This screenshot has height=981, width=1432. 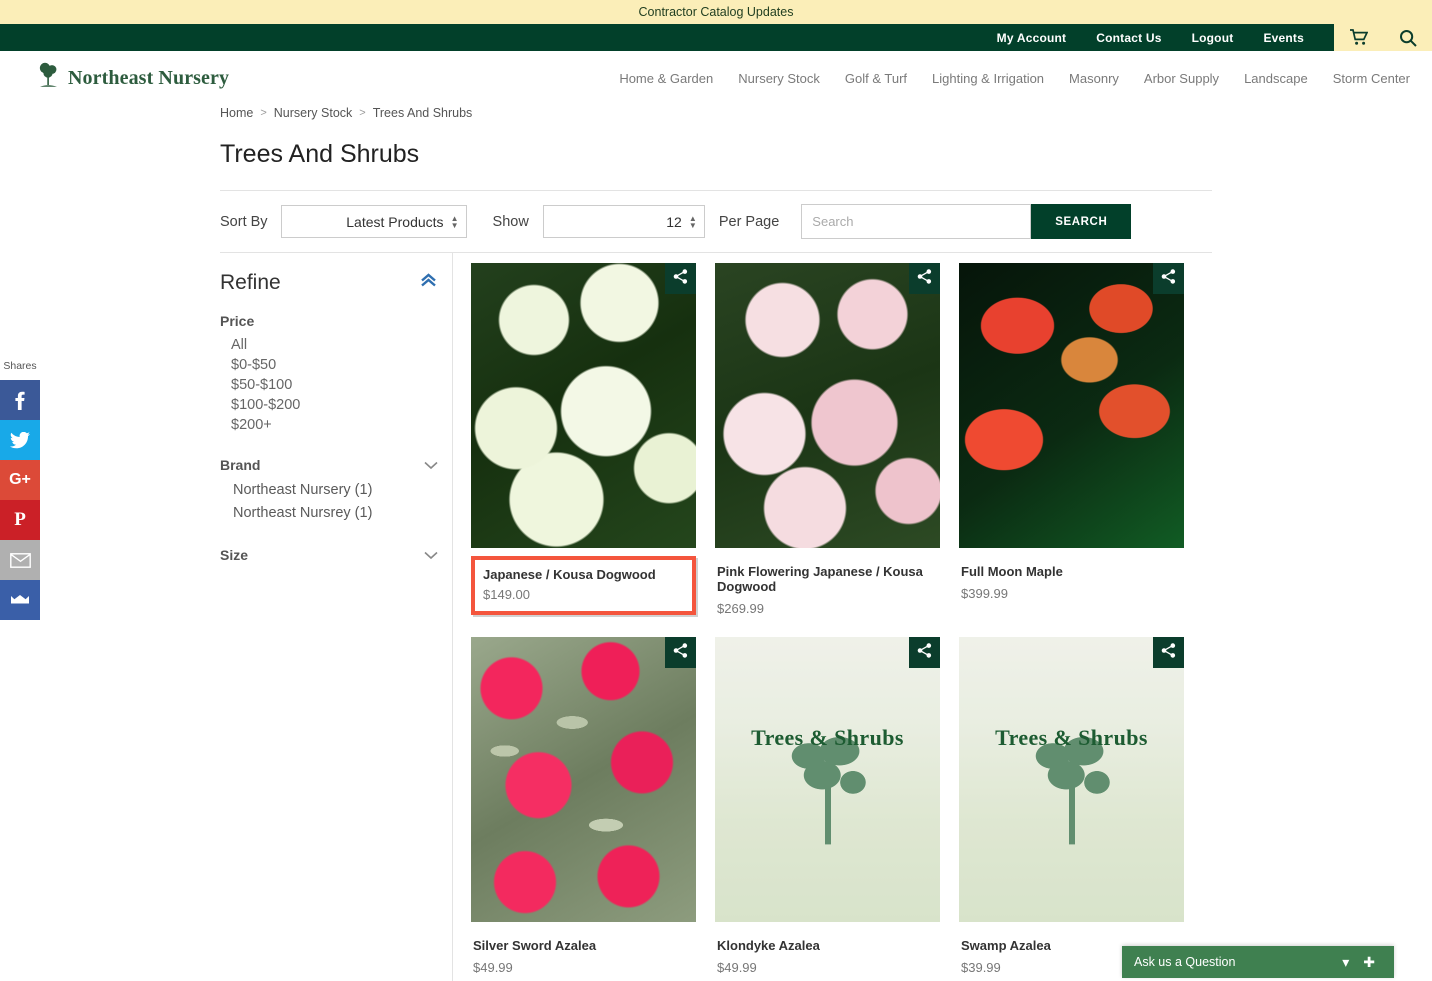 I want to click on refine-header: Refine, so click(x=329, y=283).